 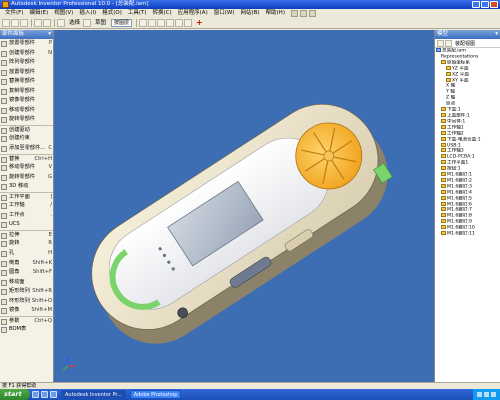 I want to click on assembly-tool-item: 旋转零部件 G, so click(x=26, y=178).